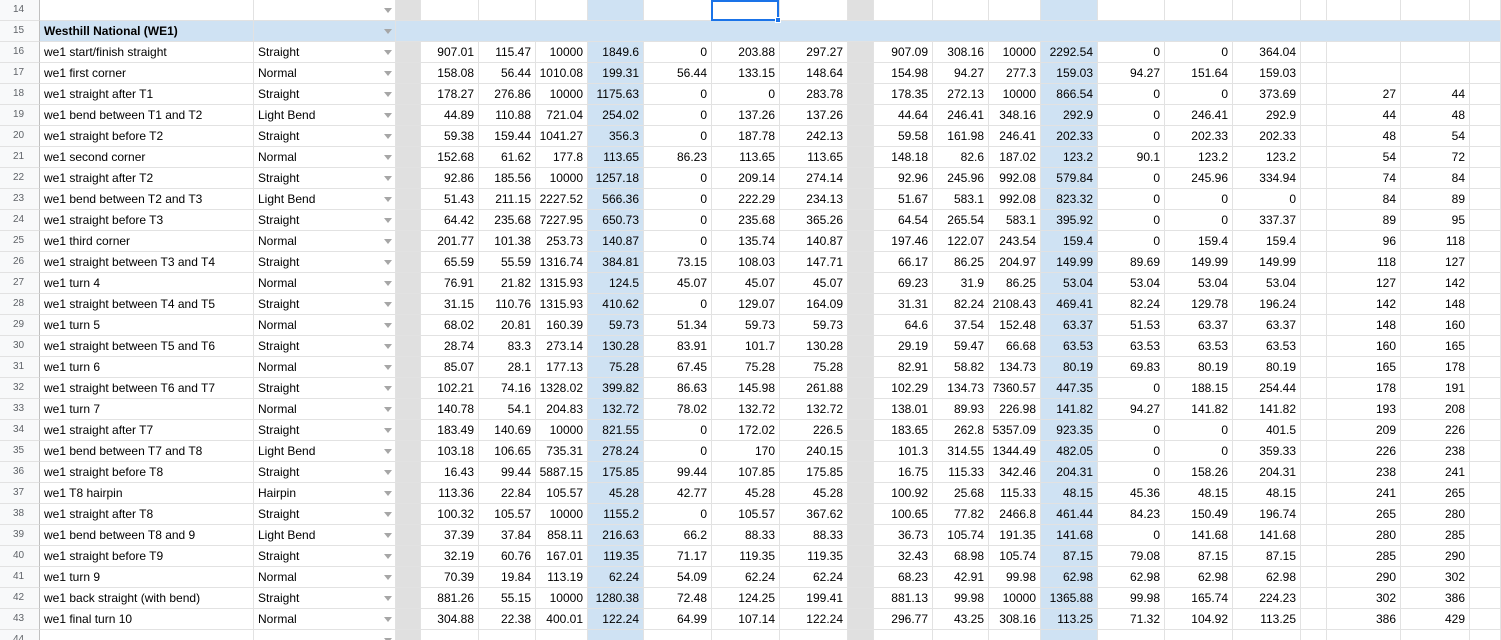 This screenshot has height=640, width=1501. What do you see at coordinates (147, 241) in the screenshot?
I see `segment-name-cell: we1 third corner` at bounding box center [147, 241].